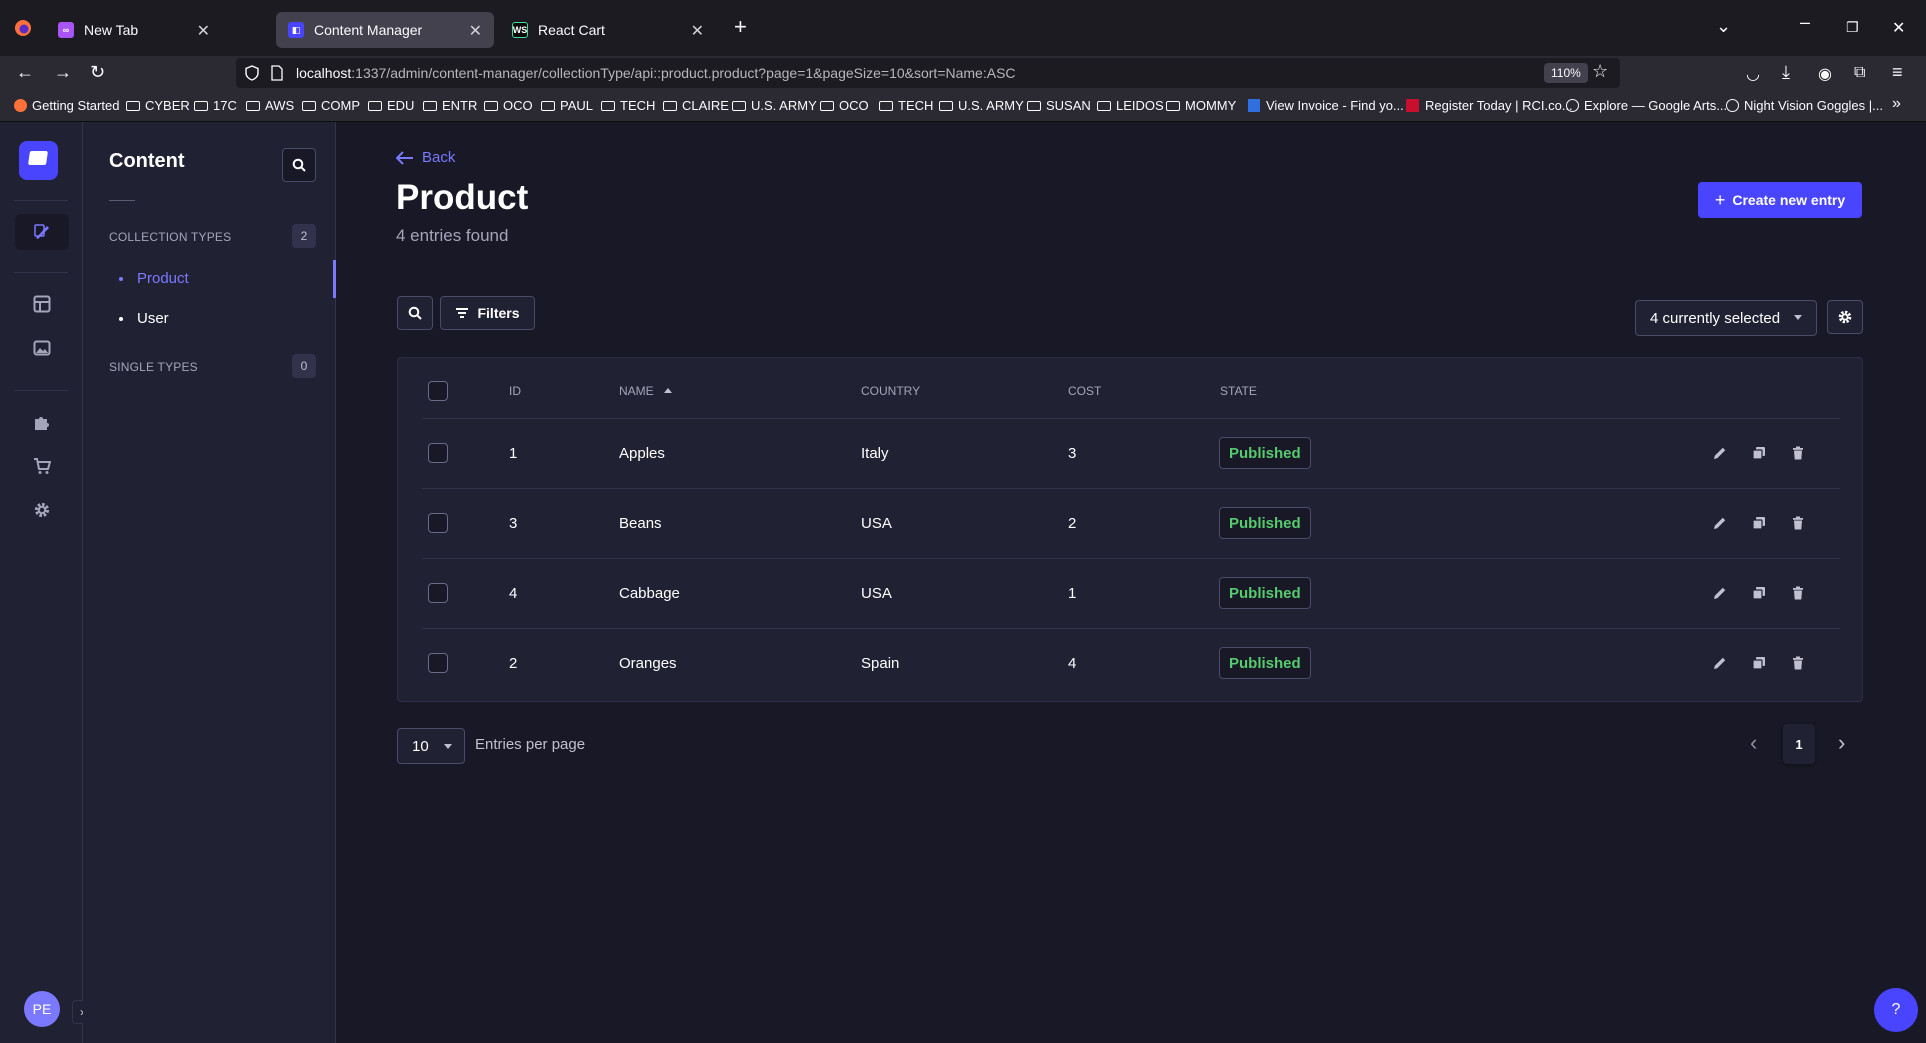 This screenshot has width=1926, height=1043. I want to click on table-row: 4 Cabbage USA 1 Published, so click(1131, 593).